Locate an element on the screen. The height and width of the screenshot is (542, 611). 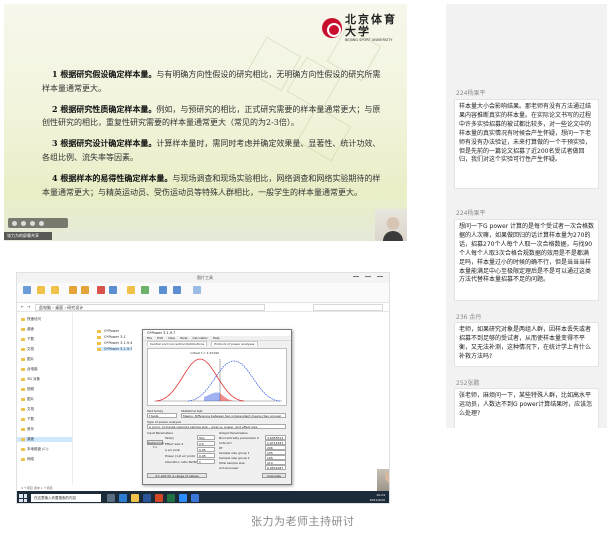
powerpoint-icon is located at coordinates (159, 498).